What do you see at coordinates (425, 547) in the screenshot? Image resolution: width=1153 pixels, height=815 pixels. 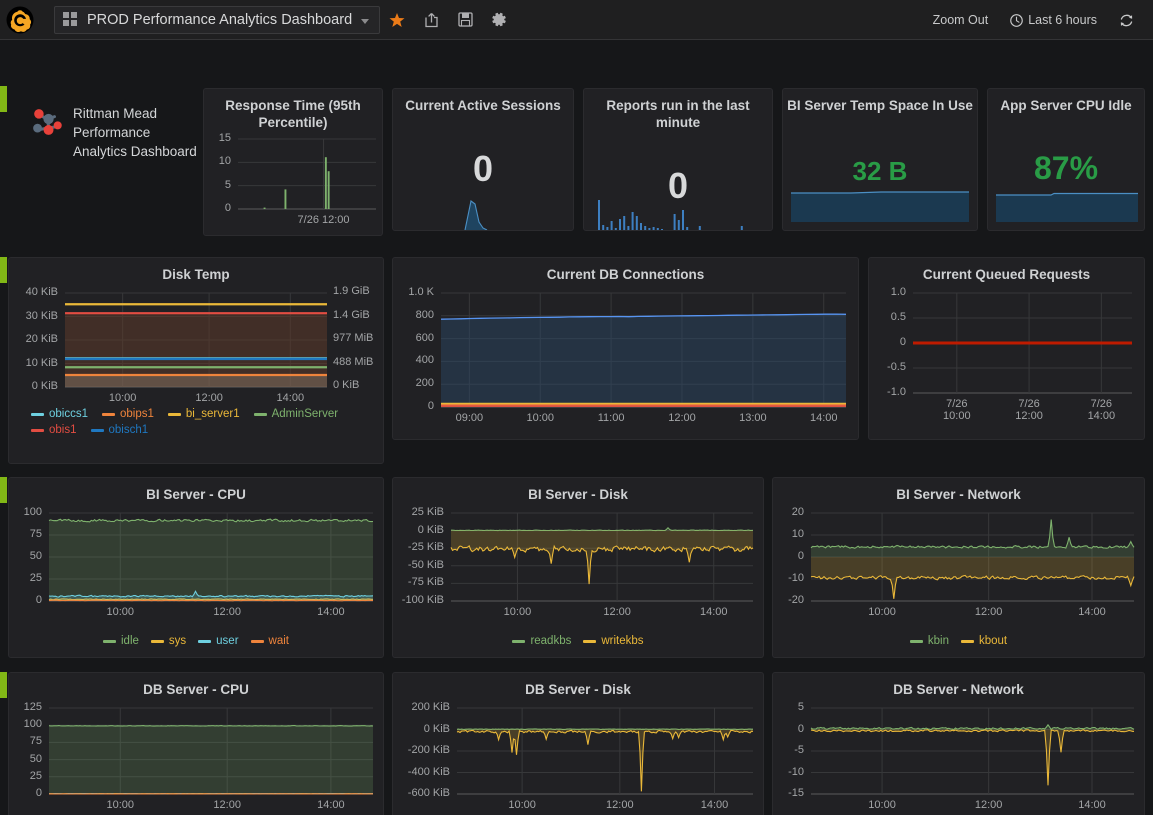 I see `y-axis-tick-label: -25 KiB` at bounding box center [425, 547].